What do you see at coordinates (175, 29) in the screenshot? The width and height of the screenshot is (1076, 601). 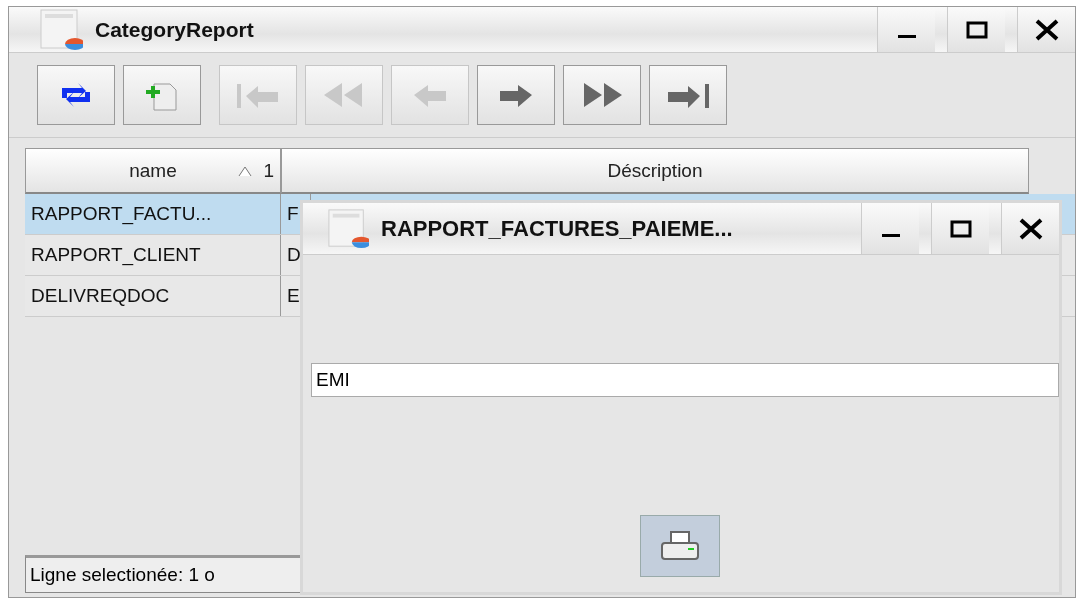 I see `window-title: CategoryReport` at bounding box center [175, 29].